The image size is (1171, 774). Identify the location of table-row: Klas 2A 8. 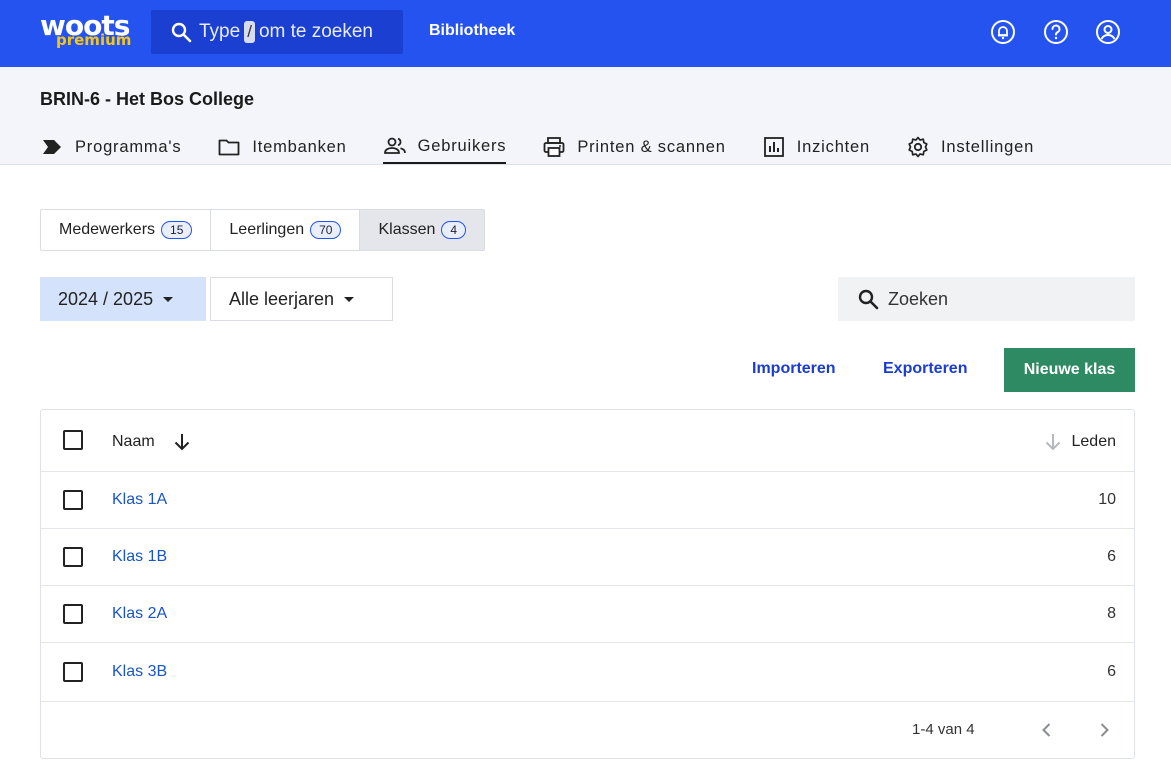
(587, 614).